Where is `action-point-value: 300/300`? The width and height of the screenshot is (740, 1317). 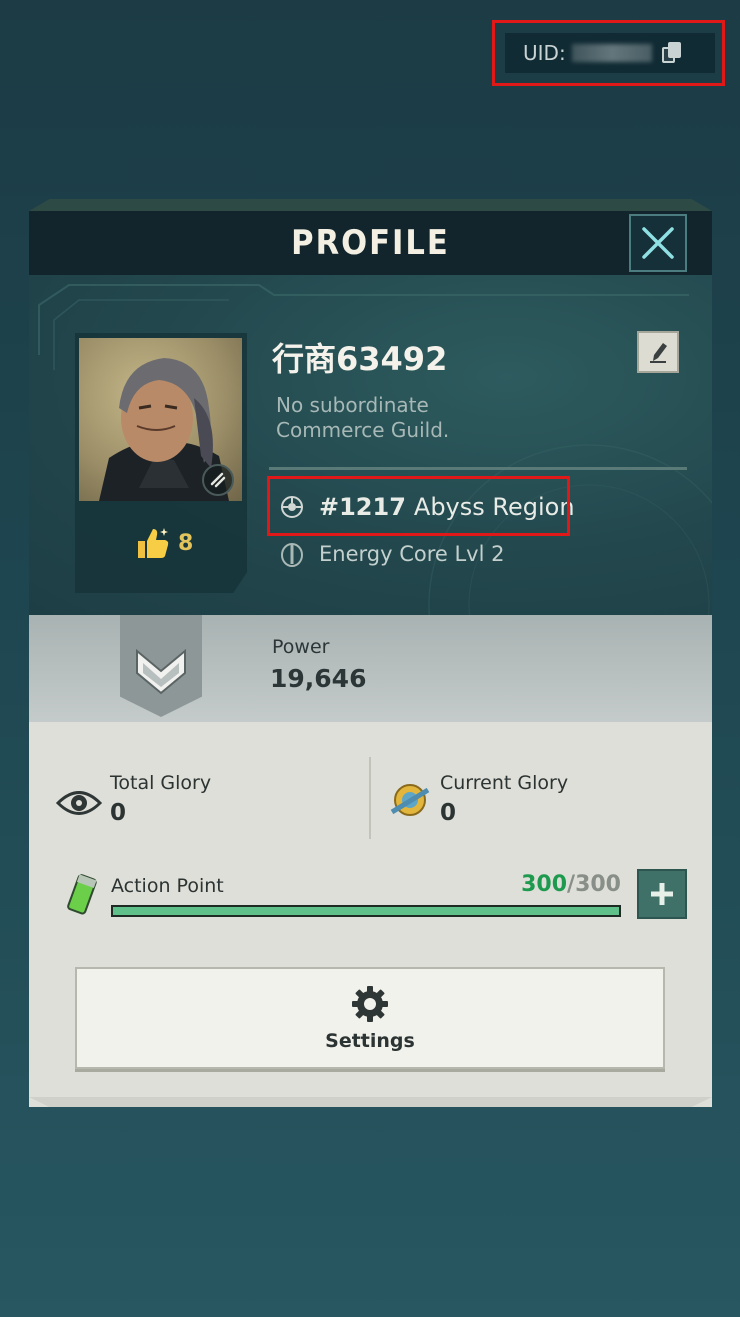
action-point-value: 300/300 is located at coordinates (571, 884).